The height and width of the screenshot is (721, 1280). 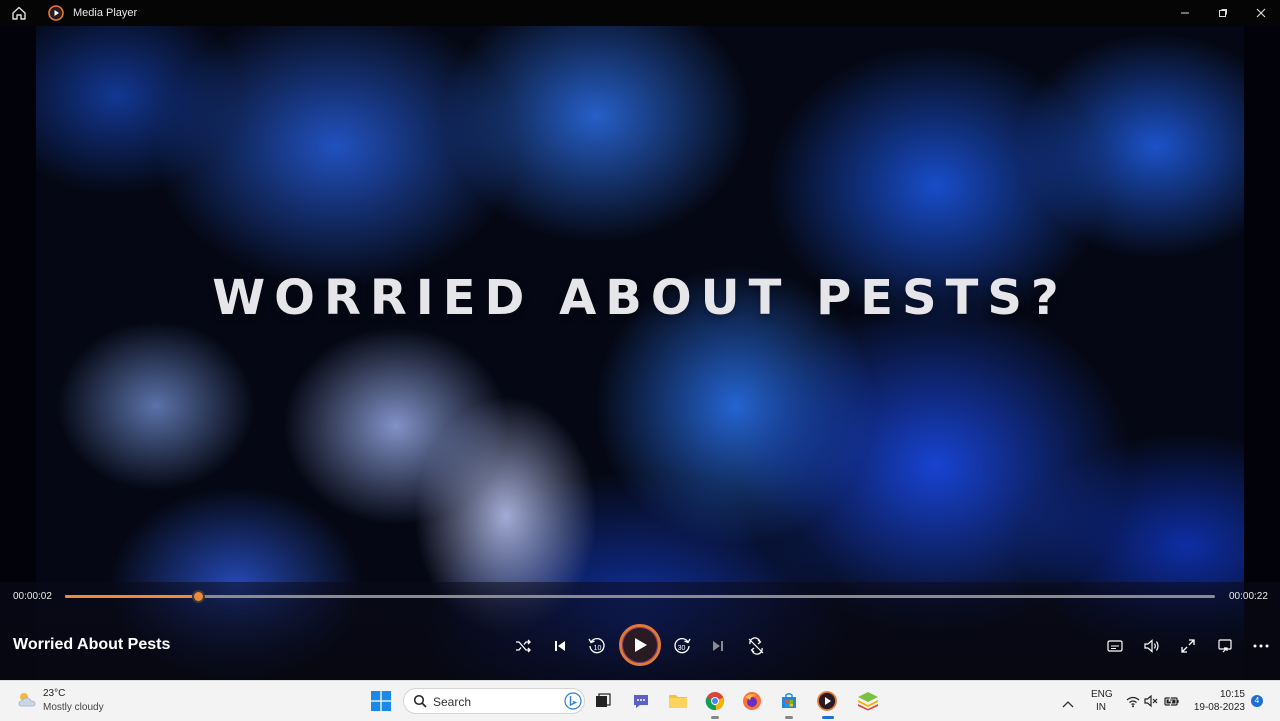 I want to click on windows-icon, so click(x=381, y=701).